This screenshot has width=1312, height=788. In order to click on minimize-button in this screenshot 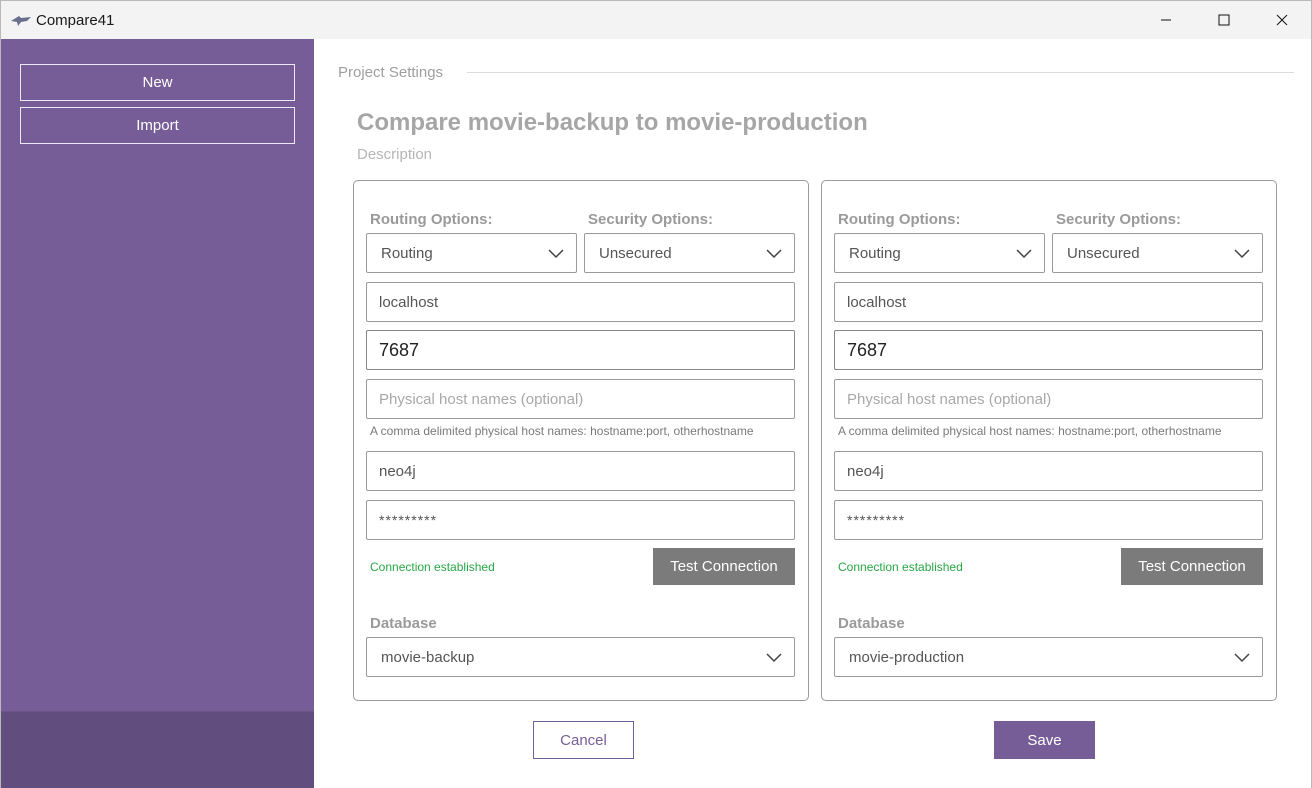, I will do `click(1166, 20)`.